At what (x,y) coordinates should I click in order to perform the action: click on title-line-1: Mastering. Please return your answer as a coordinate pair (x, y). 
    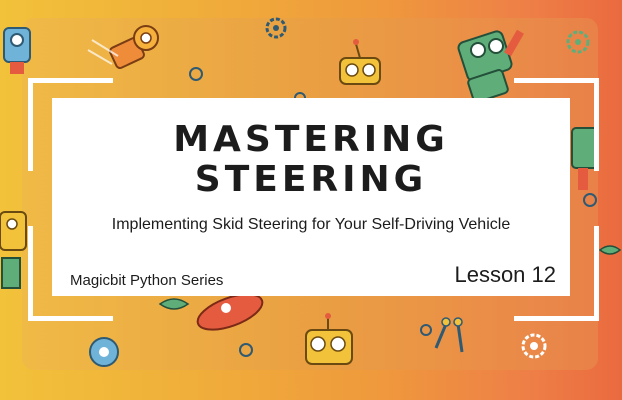
    Looking at the image, I should click on (311, 139).